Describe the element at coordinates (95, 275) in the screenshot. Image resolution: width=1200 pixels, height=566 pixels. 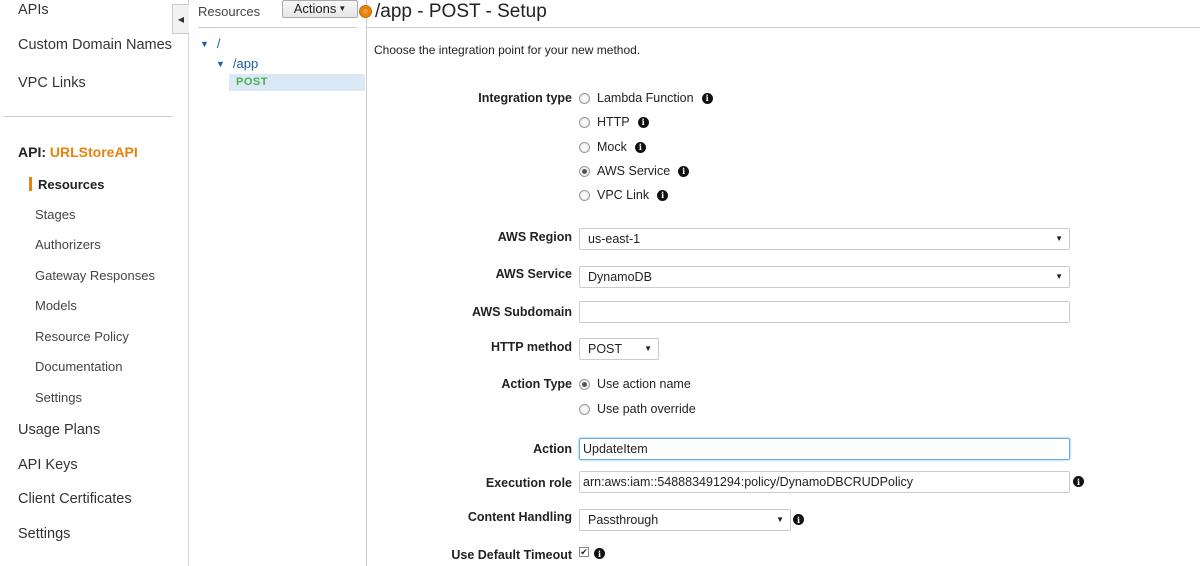
I see `nav-item-gateway-responses: Gateway Responses` at that location.